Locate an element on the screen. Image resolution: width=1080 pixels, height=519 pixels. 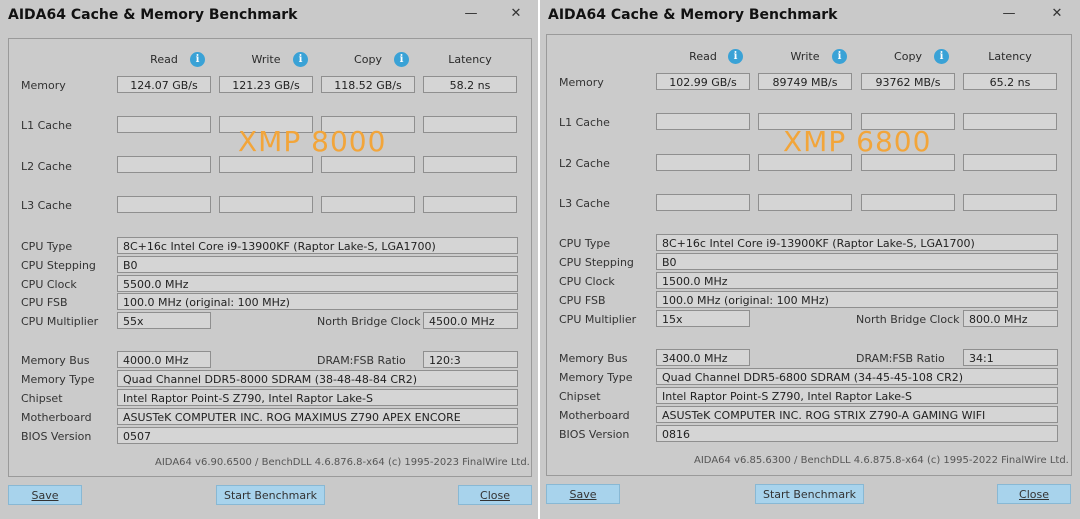
memory-write-value: 89749 MB/s is located at coordinates (805, 81).